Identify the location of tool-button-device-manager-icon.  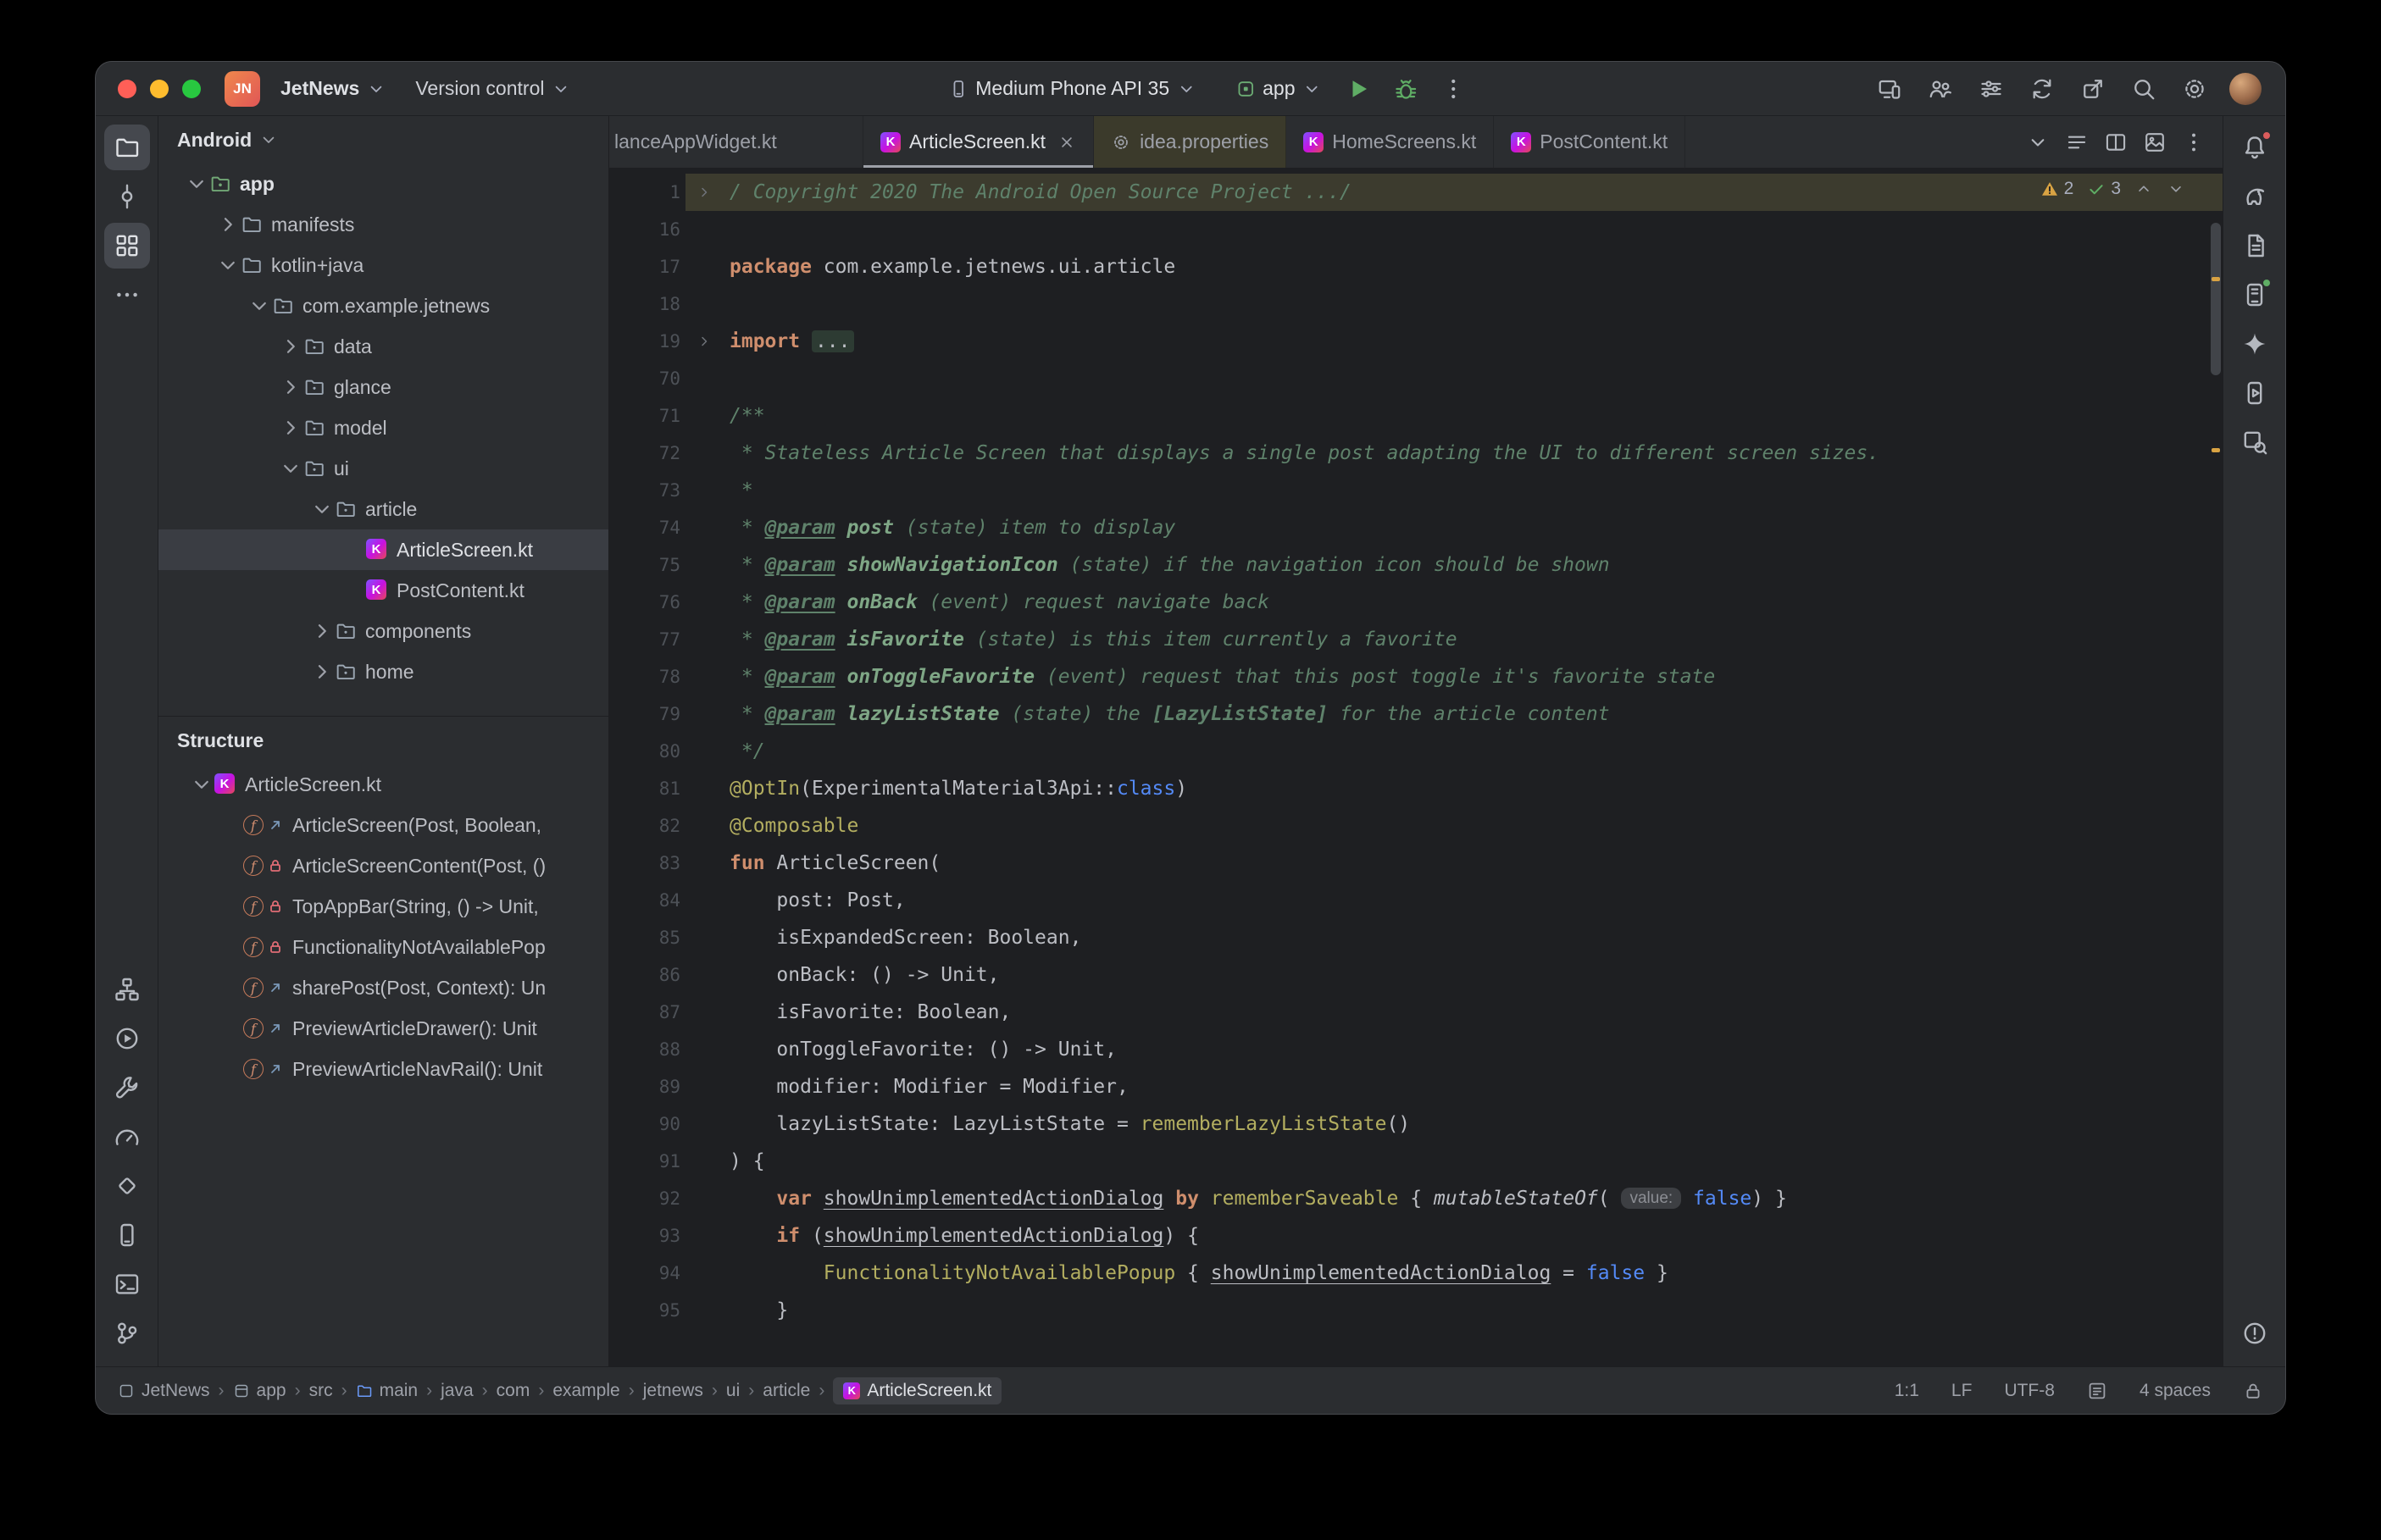
(127, 1235).